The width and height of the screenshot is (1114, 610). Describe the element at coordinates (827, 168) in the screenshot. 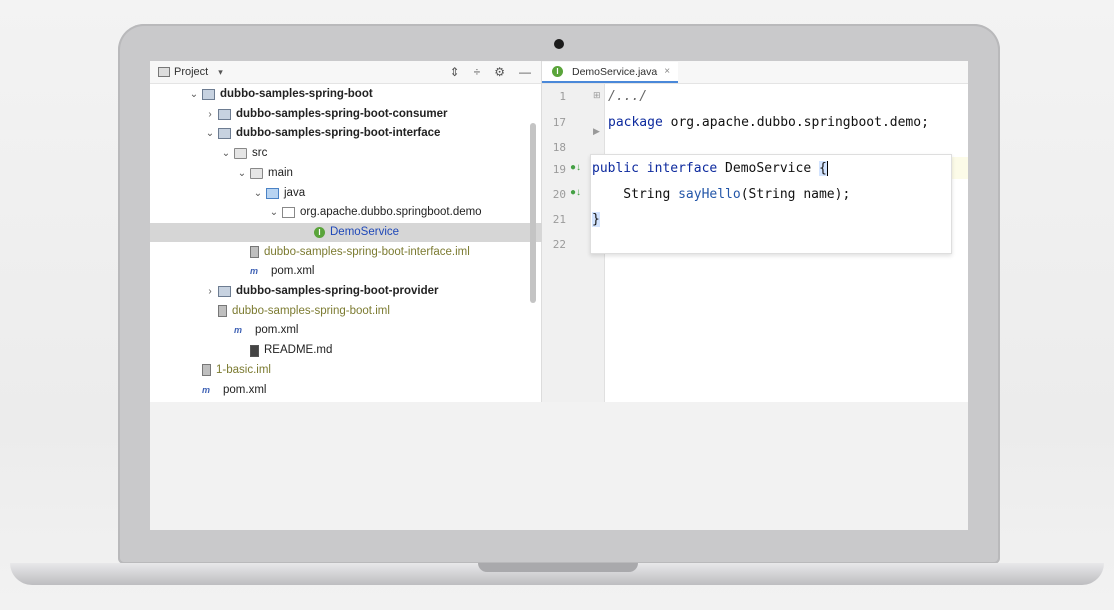

I see `text-caret` at that location.